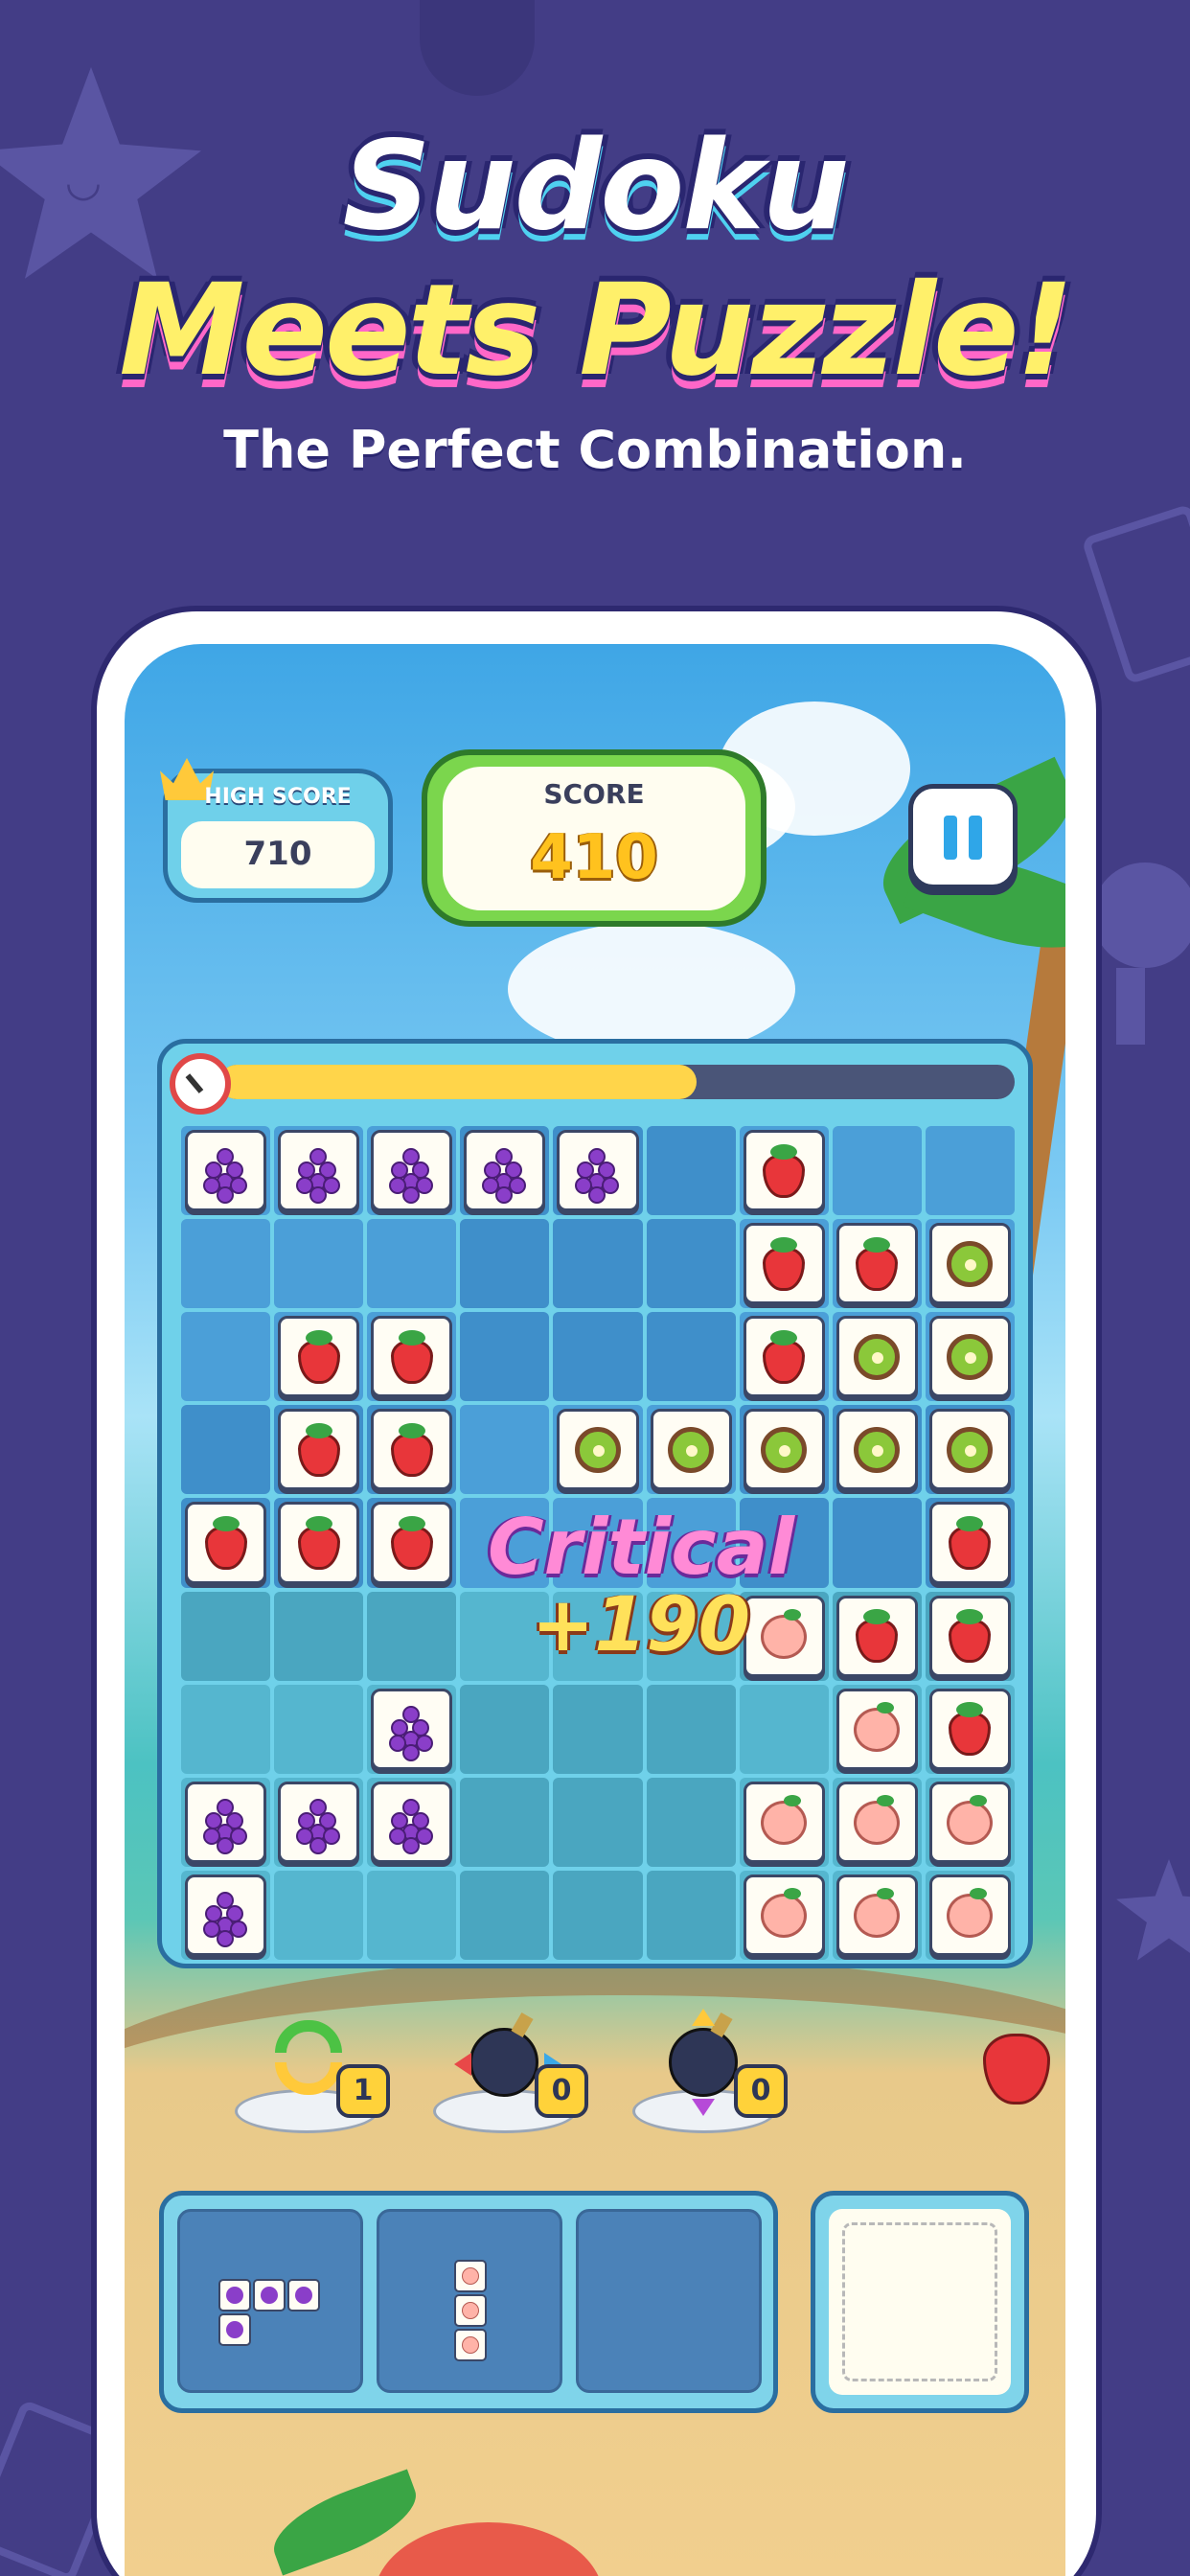 Image resolution: width=1190 pixels, height=2576 pixels. I want to click on high-score-value: 710, so click(278, 854).